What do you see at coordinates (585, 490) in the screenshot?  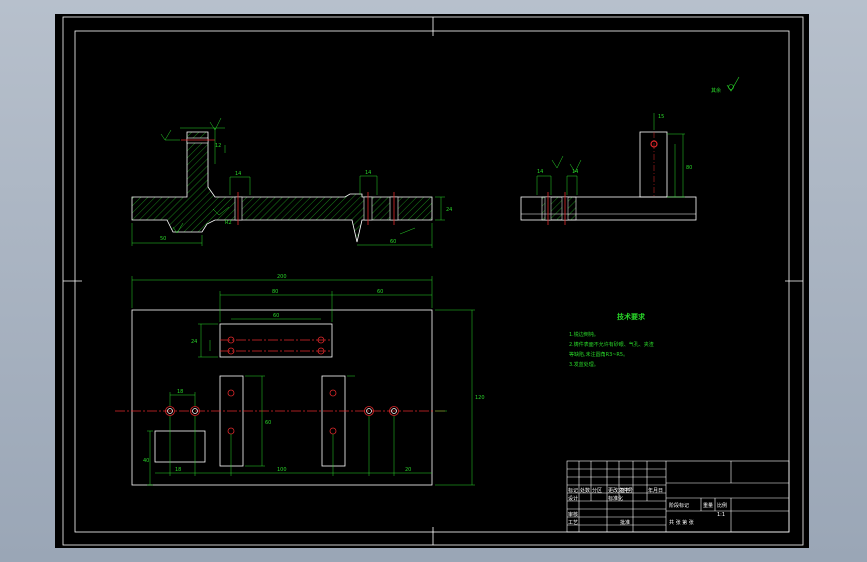 I see `svg-text: 处数` at bounding box center [585, 490].